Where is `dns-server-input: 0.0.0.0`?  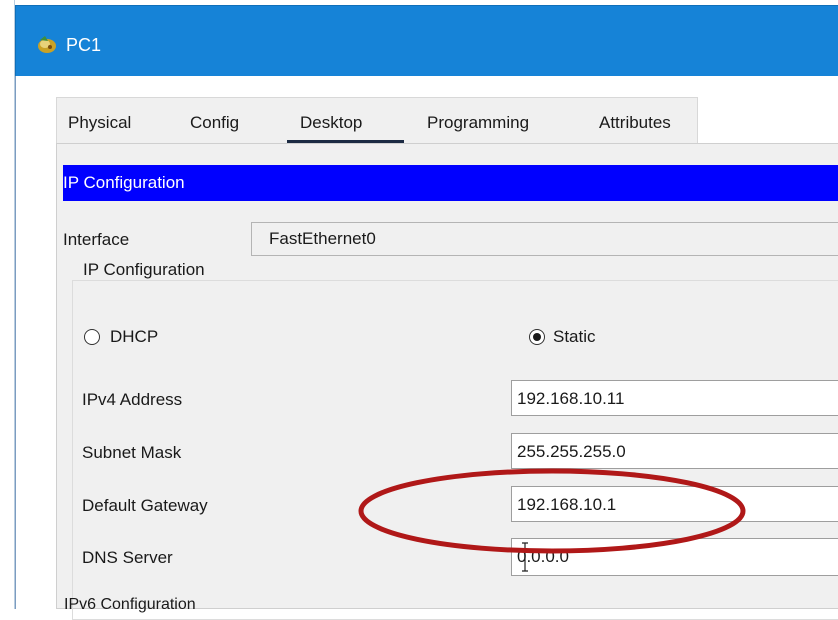
dns-server-input: 0.0.0.0 is located at coordinates (674, 557).